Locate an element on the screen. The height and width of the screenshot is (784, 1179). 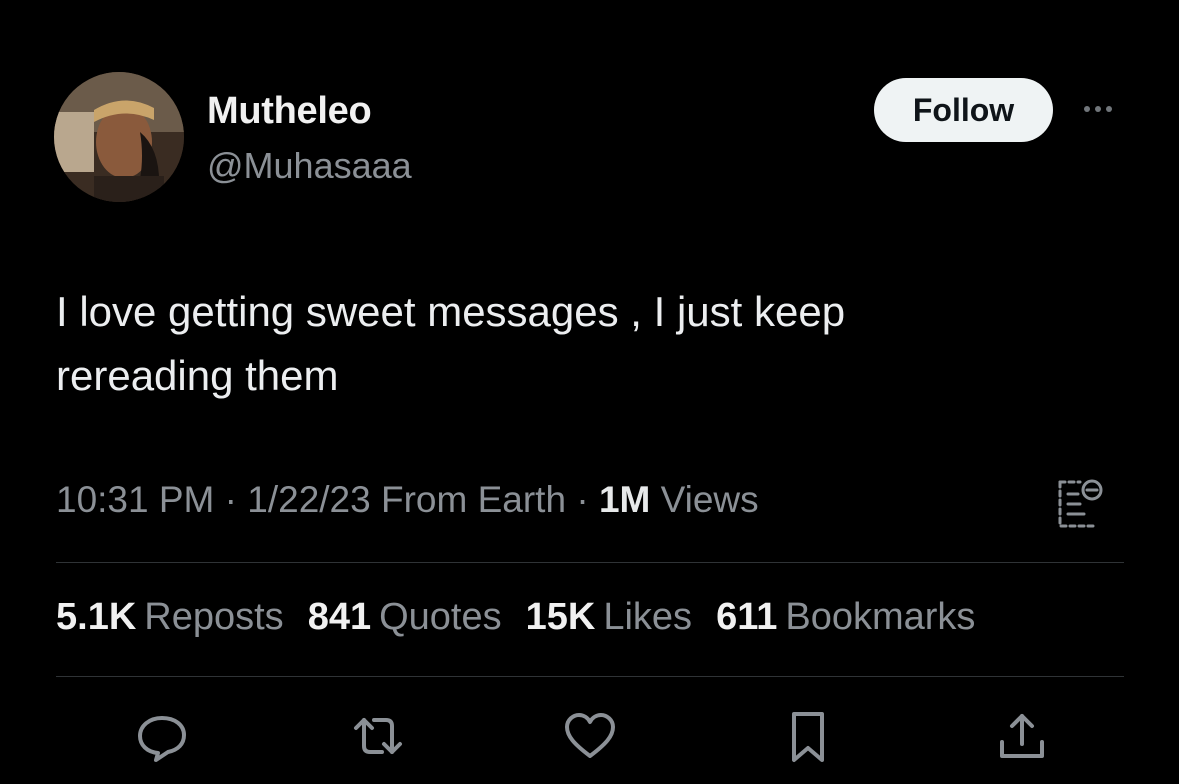
stat-label: Reposts is located at coordinates (214, 617).